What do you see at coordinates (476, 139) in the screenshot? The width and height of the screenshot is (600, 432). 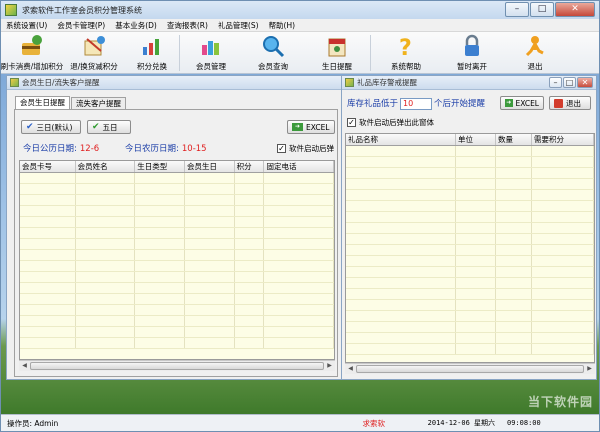 I see `column-header: 单位` at bounding box center [476, 139].